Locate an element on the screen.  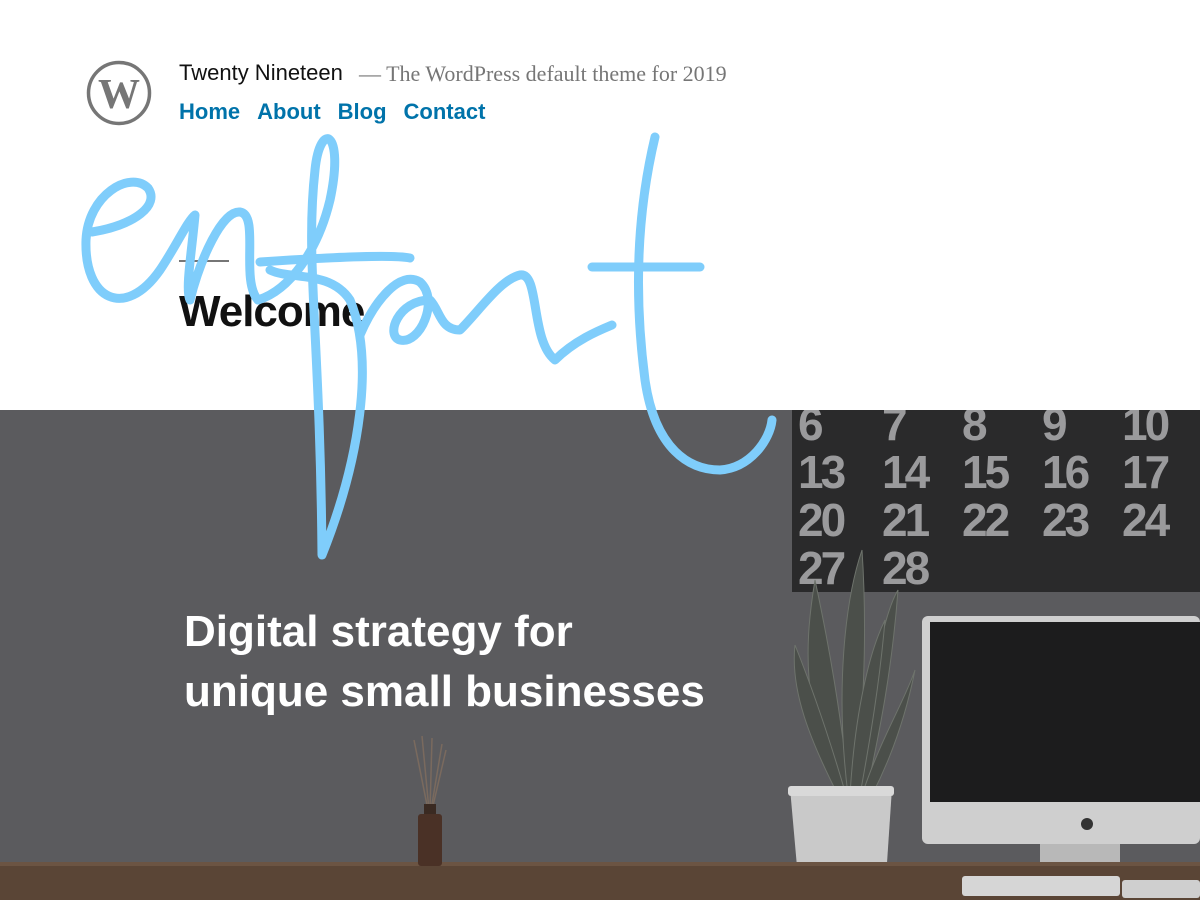
calendar-number: 21 is located at coordinates (906, 520).